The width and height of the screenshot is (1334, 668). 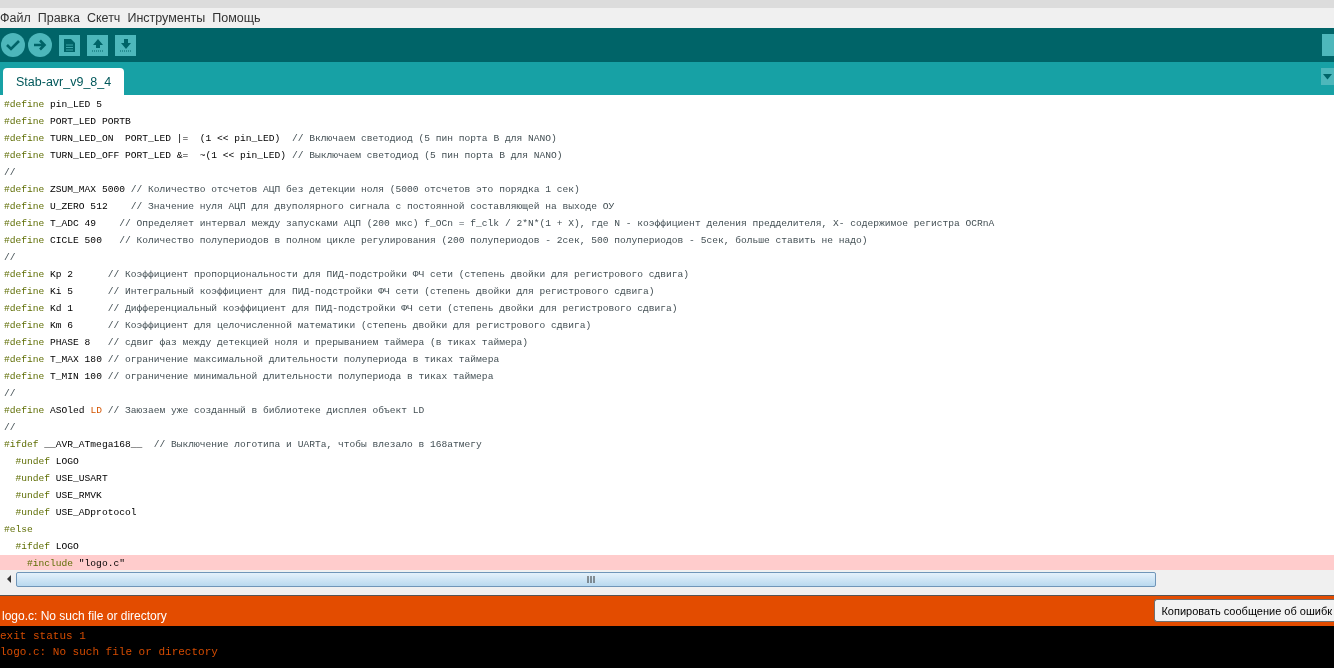 What do you see at coordinates (283, 156) in the screenshot?
I see `code-line: #define TURN_LED_OFF PORT_LED &= ~(1 << pin_LED) // Выключаем светодиод (5 пин порта B для NANO)` at bounding box center [283, 156].